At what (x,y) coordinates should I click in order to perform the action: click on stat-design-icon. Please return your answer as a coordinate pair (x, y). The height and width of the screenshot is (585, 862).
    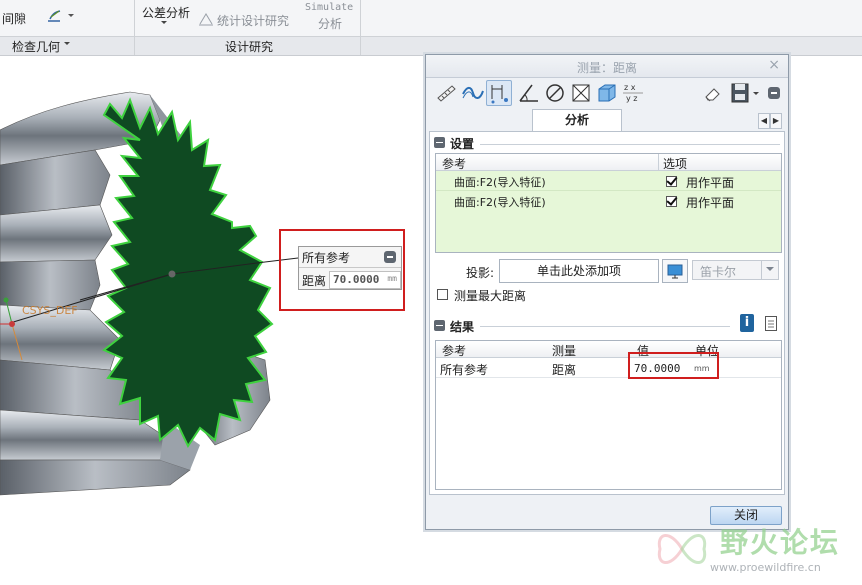
    Looking at the image, I should click on (206, 19).